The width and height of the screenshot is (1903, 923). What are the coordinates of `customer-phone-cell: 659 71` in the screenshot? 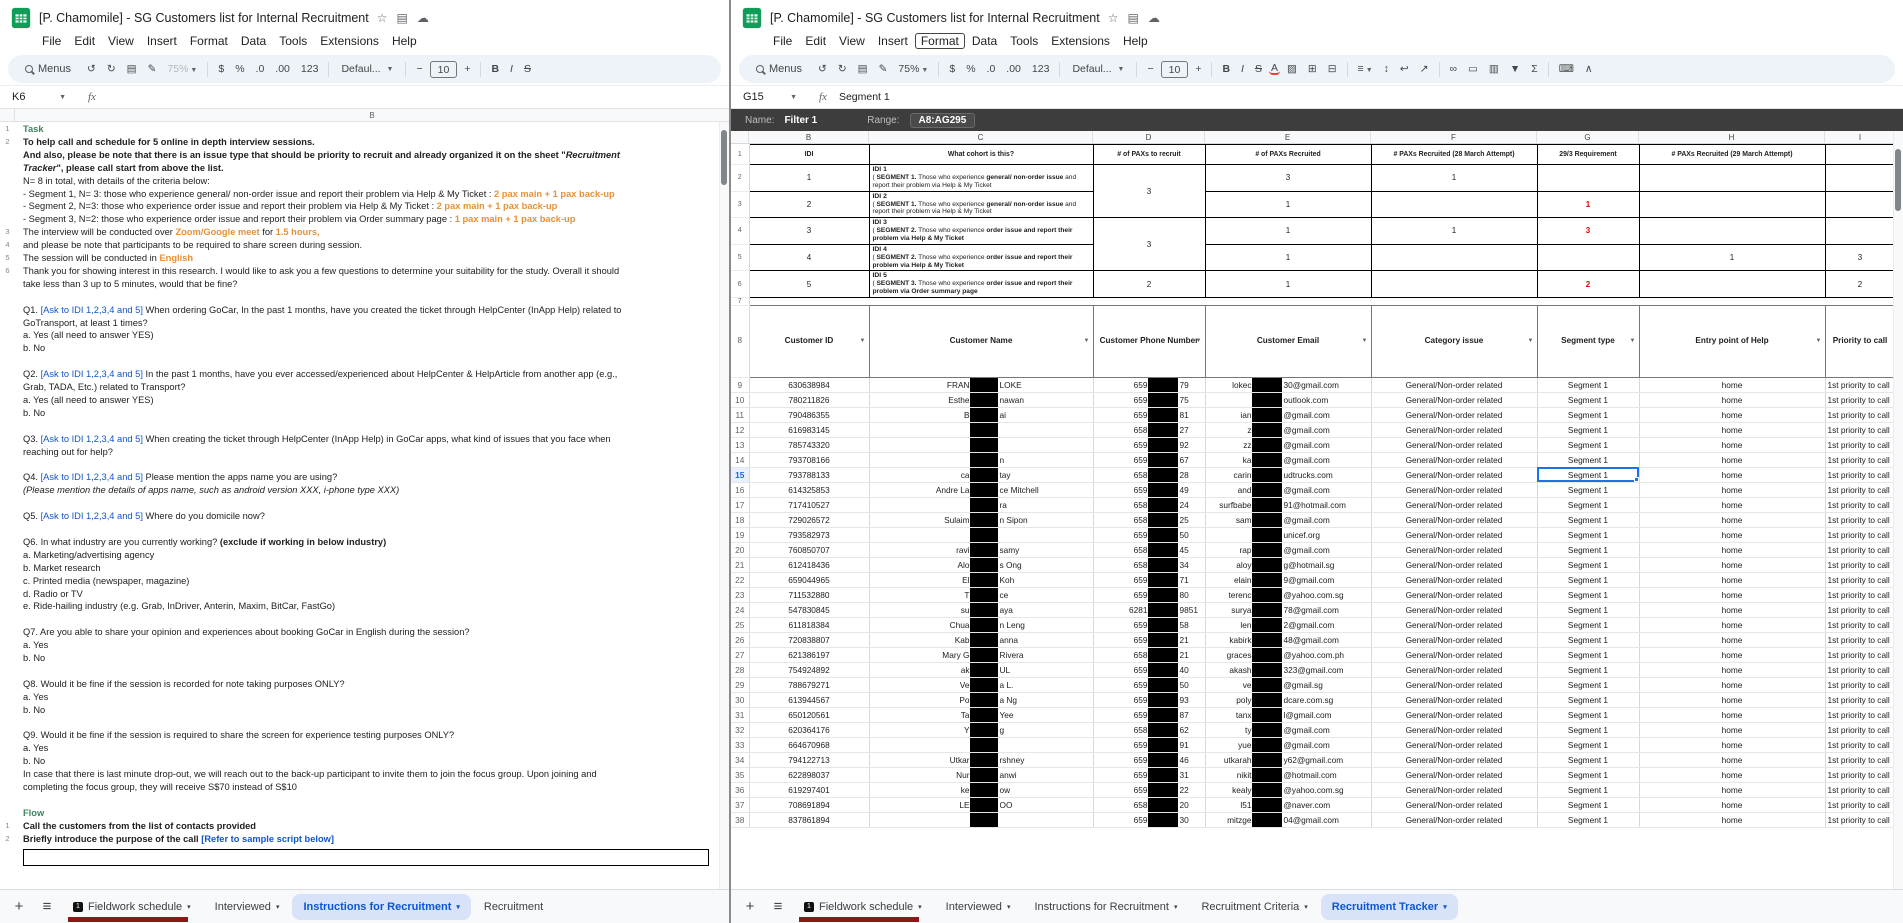 It's located at (1149, 580).